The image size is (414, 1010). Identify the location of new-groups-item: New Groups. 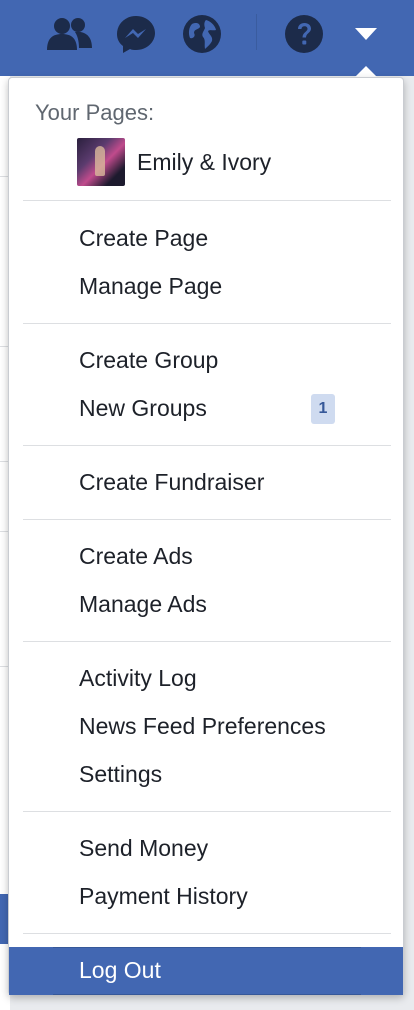
(143, 408).